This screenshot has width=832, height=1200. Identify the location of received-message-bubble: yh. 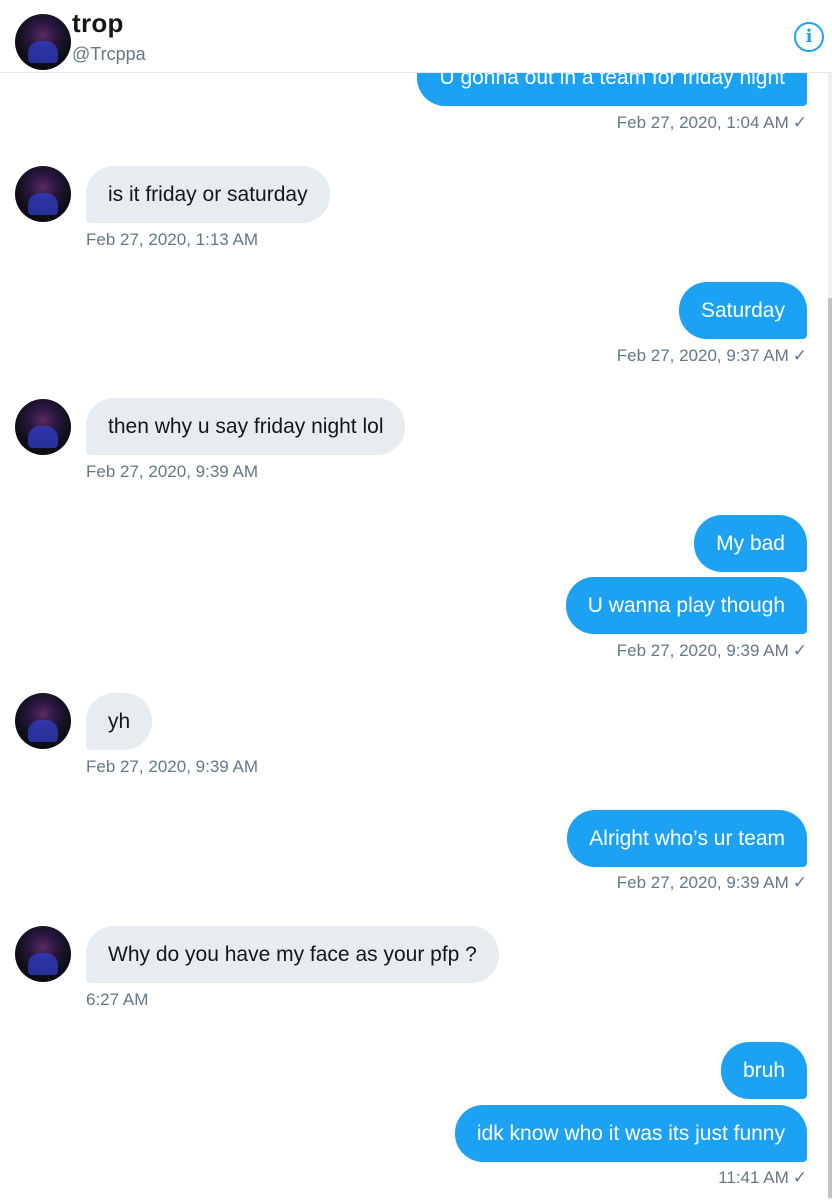
(119, 721).